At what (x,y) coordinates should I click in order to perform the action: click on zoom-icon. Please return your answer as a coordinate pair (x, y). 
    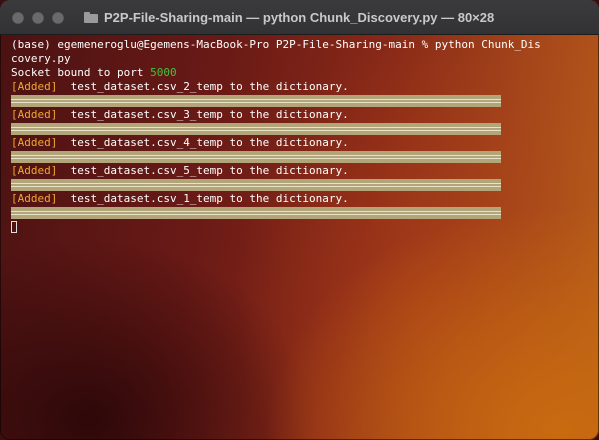
    Looking at the image, I should click on (58, 18).